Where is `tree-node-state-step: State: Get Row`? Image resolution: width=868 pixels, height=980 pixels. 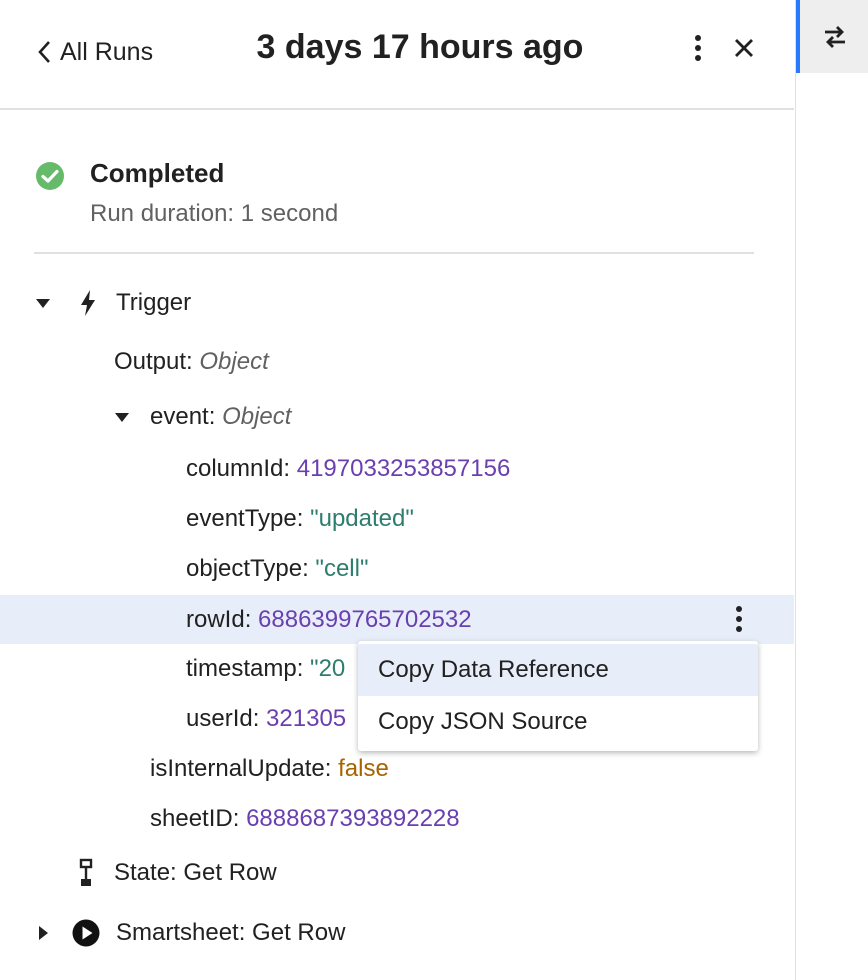 tree-node-state-step: State: Get Row is located at coordinates (397, 873).